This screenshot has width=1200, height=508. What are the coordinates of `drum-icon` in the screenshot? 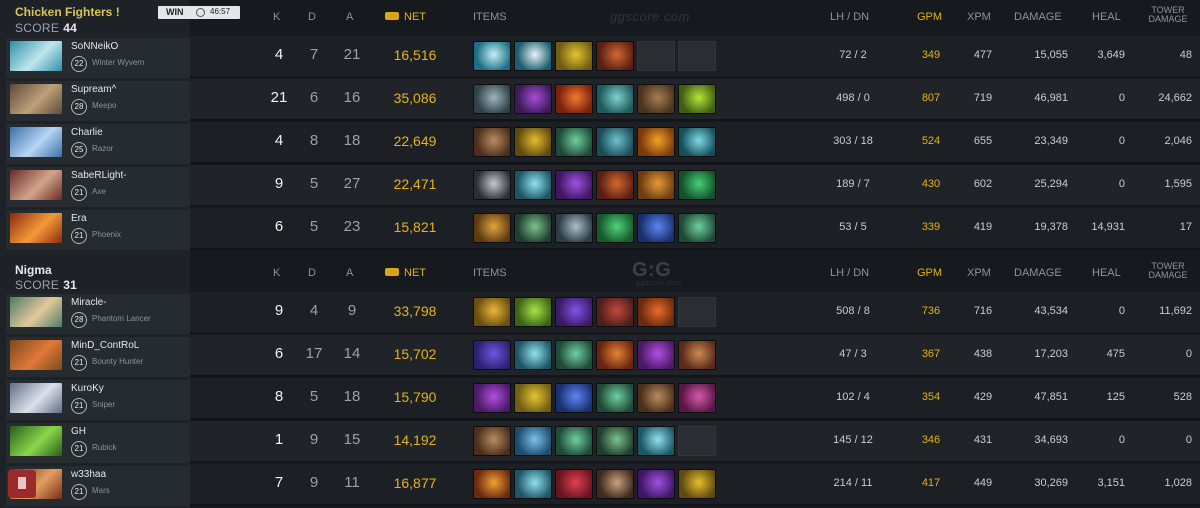 It's located at (697, 355).